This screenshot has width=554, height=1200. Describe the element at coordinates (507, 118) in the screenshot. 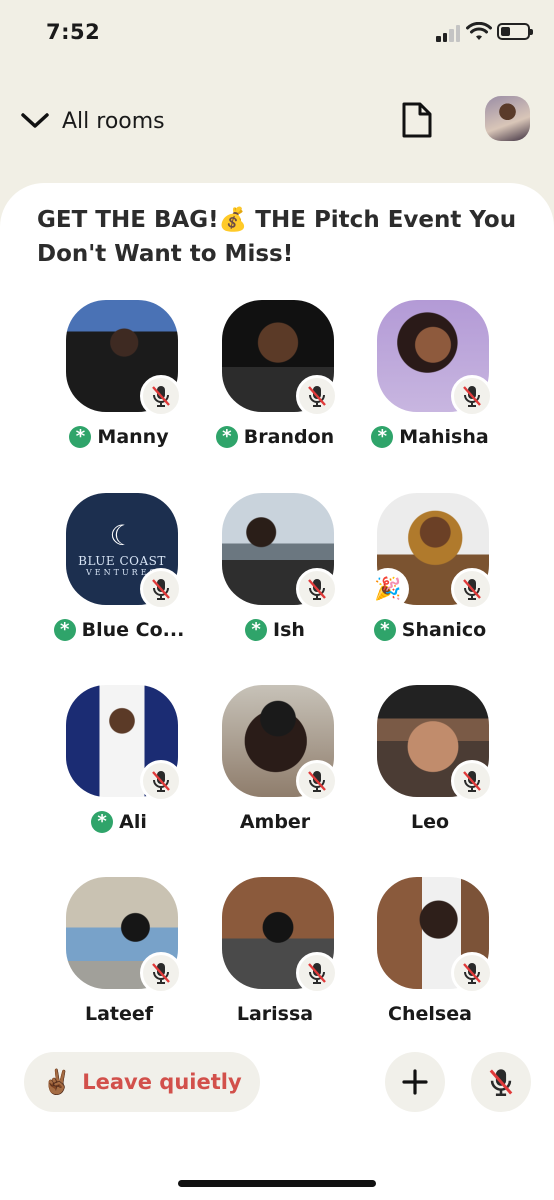

I see `profile-avatar` at that location.